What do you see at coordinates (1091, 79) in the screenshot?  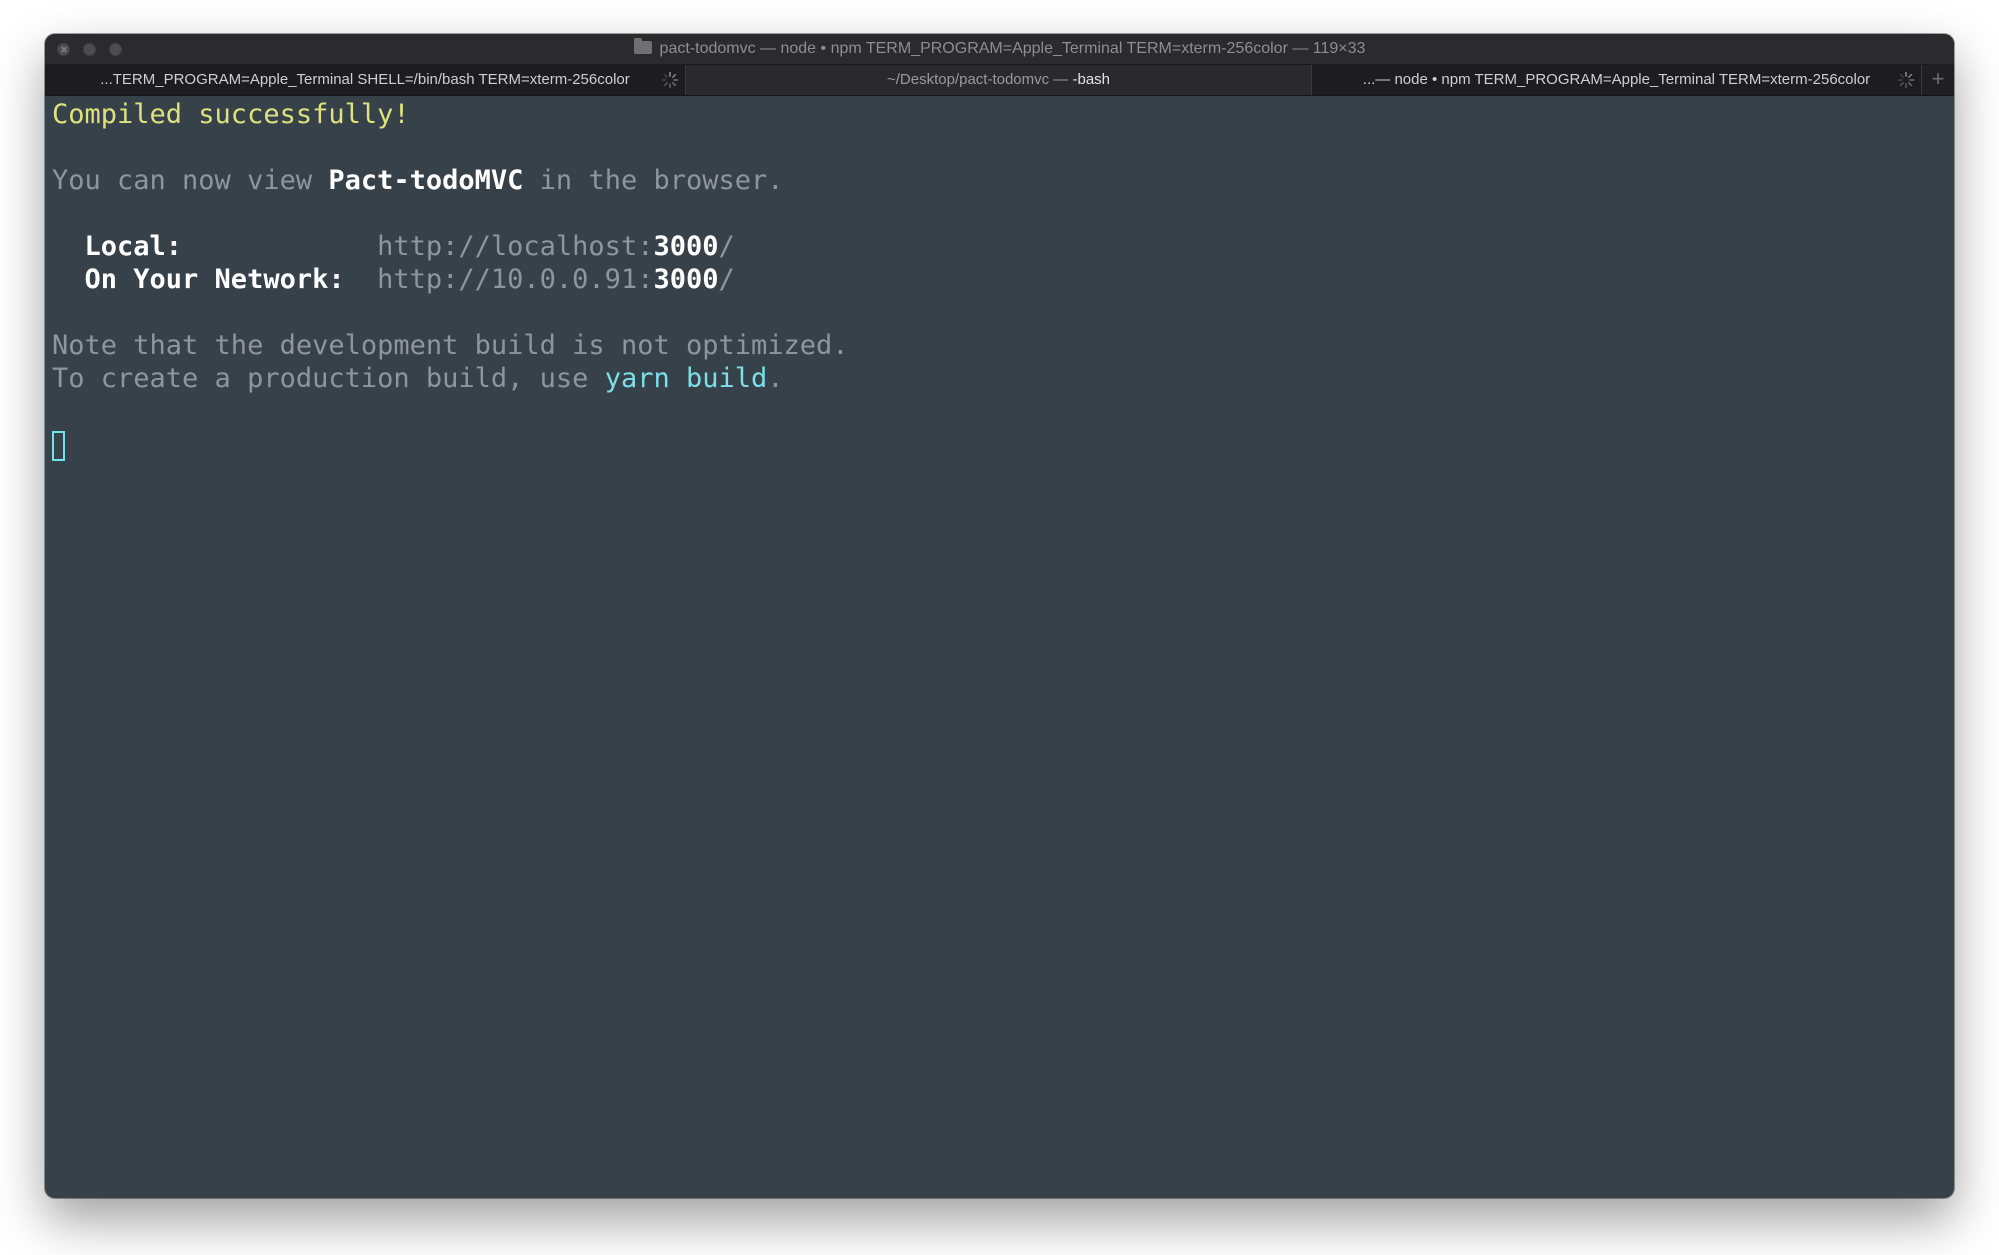 I see `tab-label-process: -bash` at bounding box center [1091, 79].